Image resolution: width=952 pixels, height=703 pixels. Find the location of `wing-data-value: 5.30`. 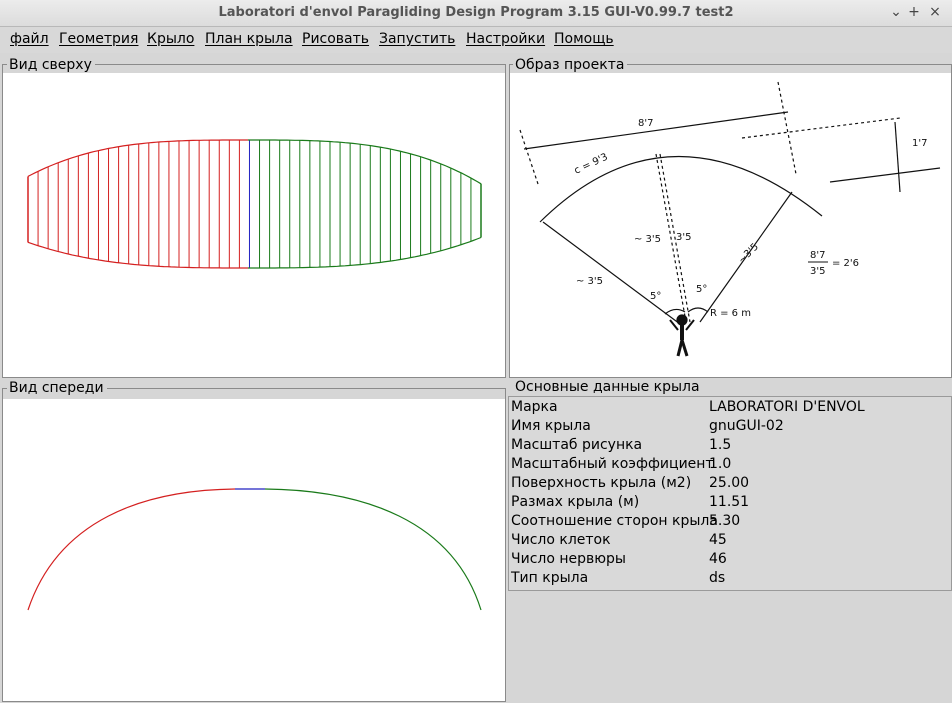

wing-data-value: 5.30 is located at coordinates (725, 521).